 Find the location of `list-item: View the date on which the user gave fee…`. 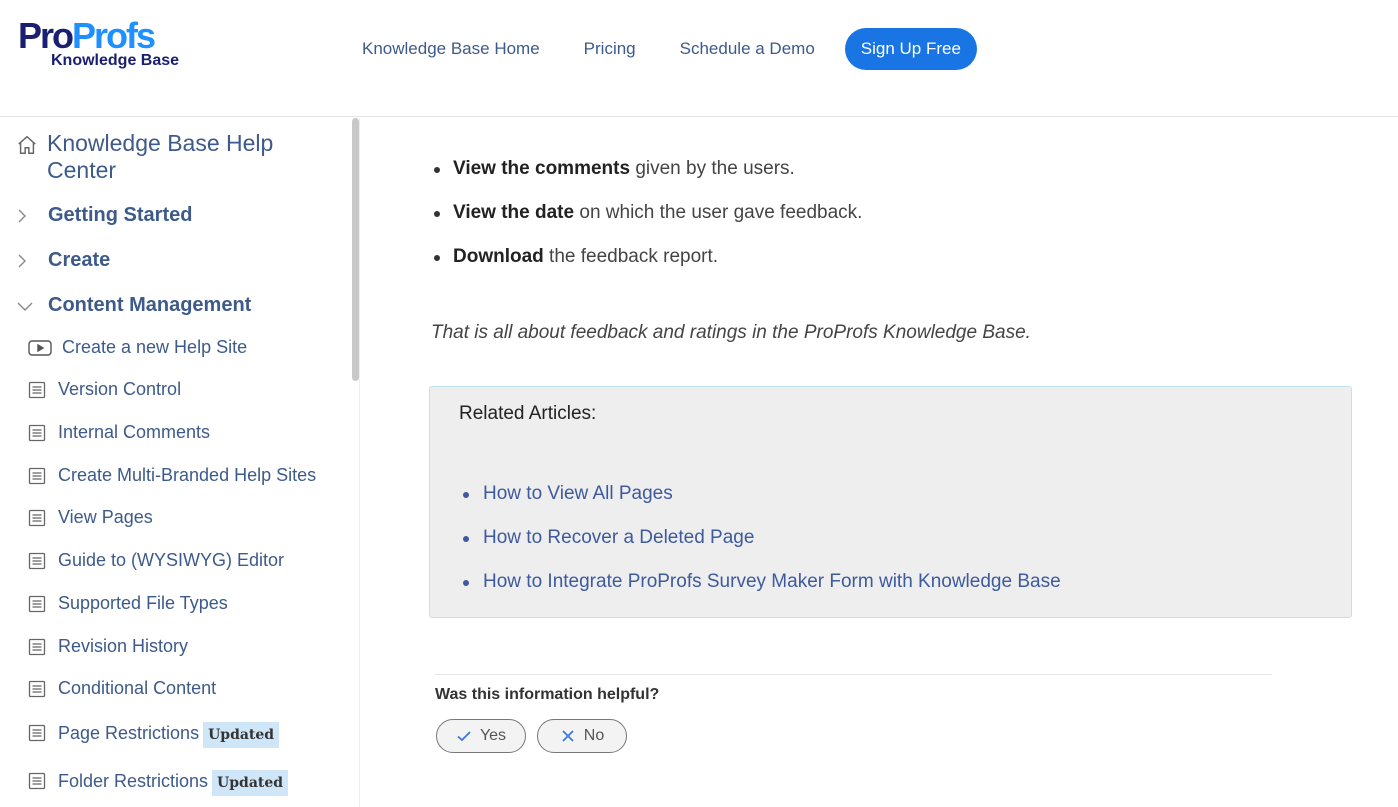

list-item: View the date on which the user gave fee… is located at coordinates (646, 222).